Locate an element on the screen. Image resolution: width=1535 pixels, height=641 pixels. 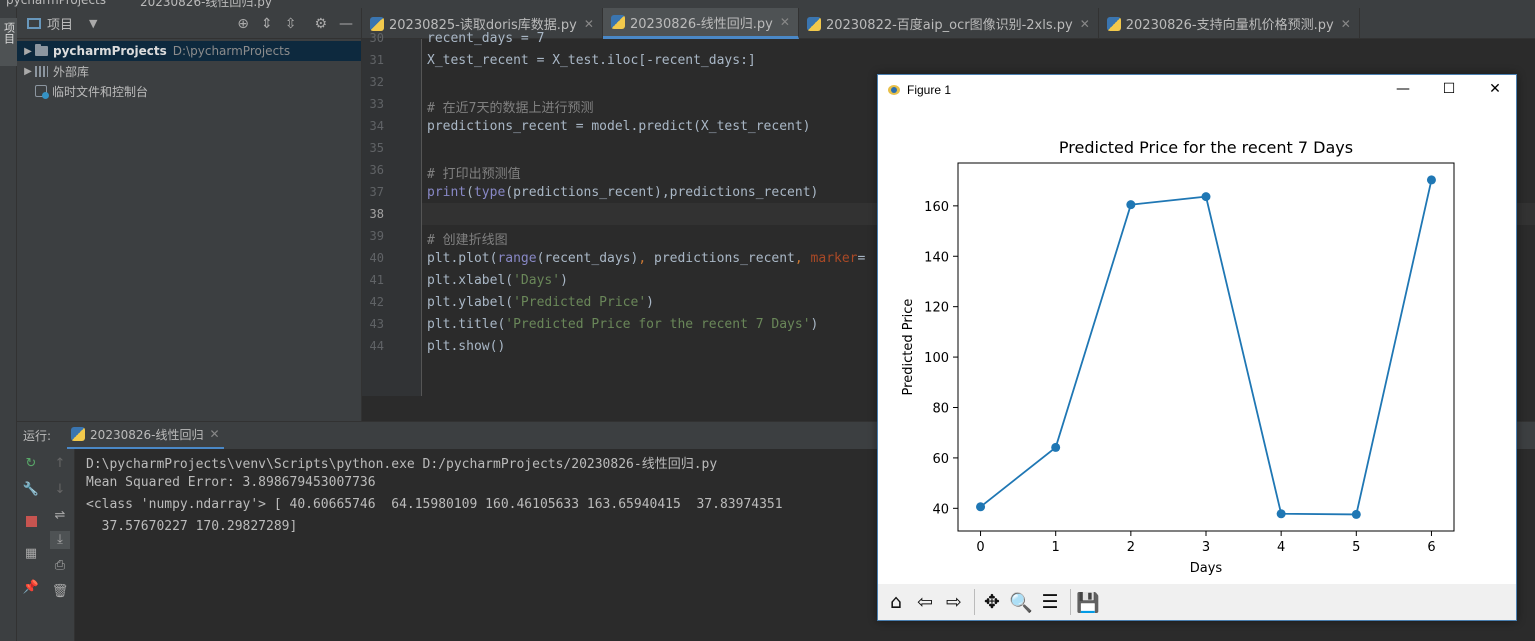
tree-item-external-libraries: ▶ 外部库 is located at coordinates (189, 71).